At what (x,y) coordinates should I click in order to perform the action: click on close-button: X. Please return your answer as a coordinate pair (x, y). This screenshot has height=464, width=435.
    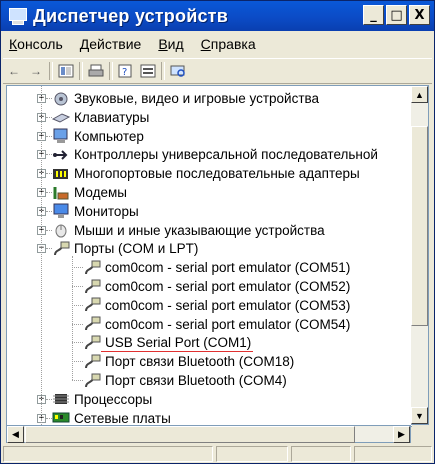
    Looking at the image, I should click on (419, 15).